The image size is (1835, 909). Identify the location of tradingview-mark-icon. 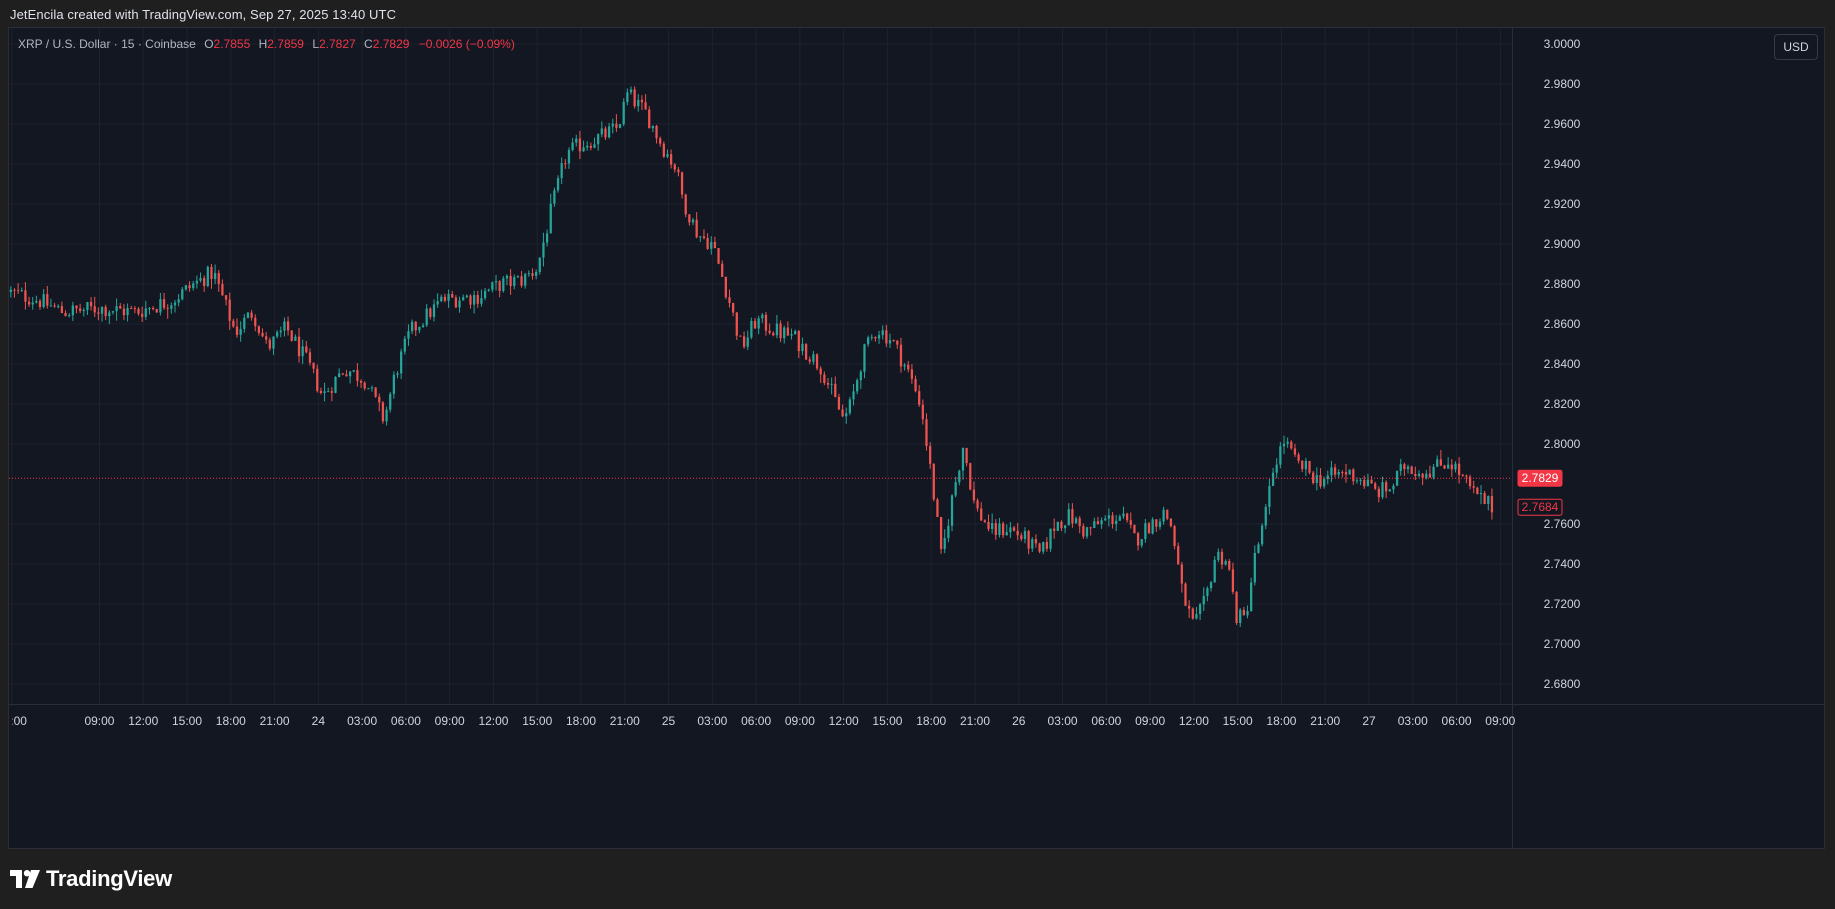
(25, 879).